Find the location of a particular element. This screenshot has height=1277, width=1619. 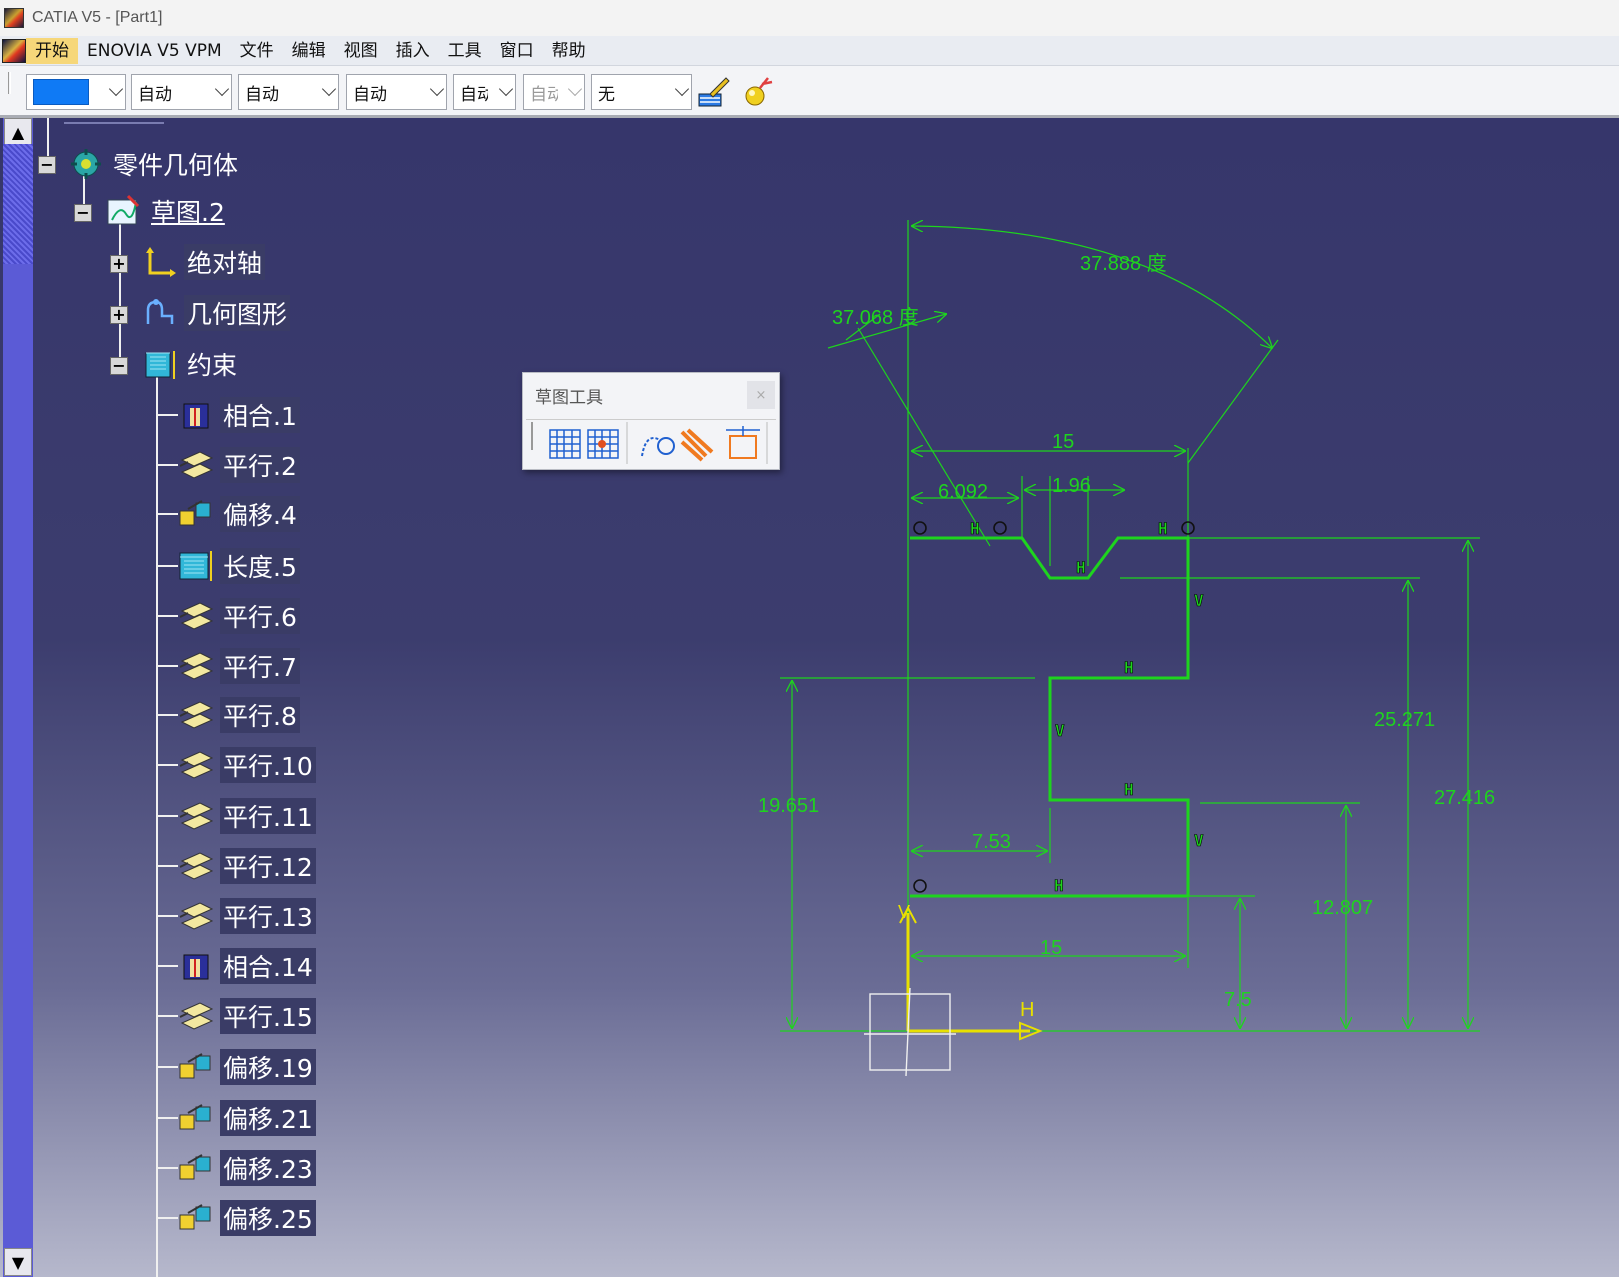

properties-icon is located at coordinates (758, 92).